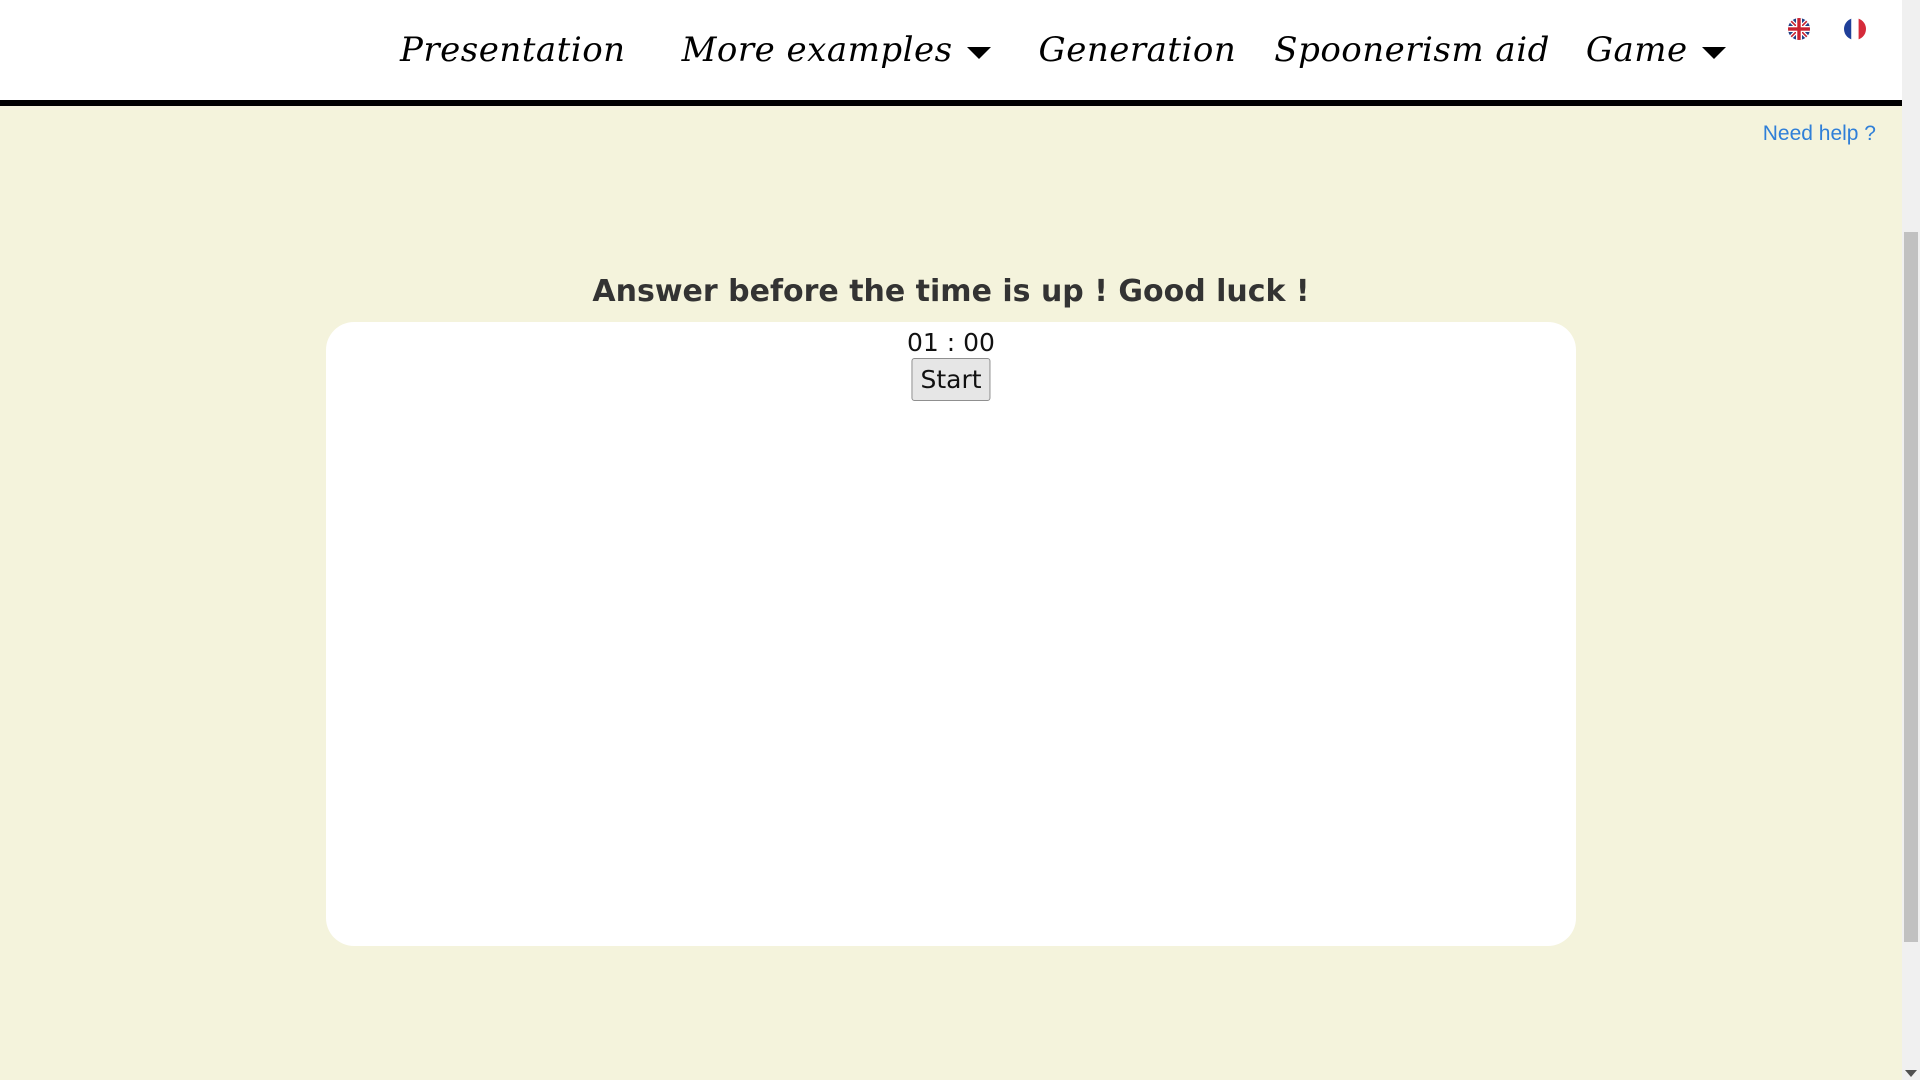  I want to click on scroll-down-arrow-icon, so click(1911, 1073).